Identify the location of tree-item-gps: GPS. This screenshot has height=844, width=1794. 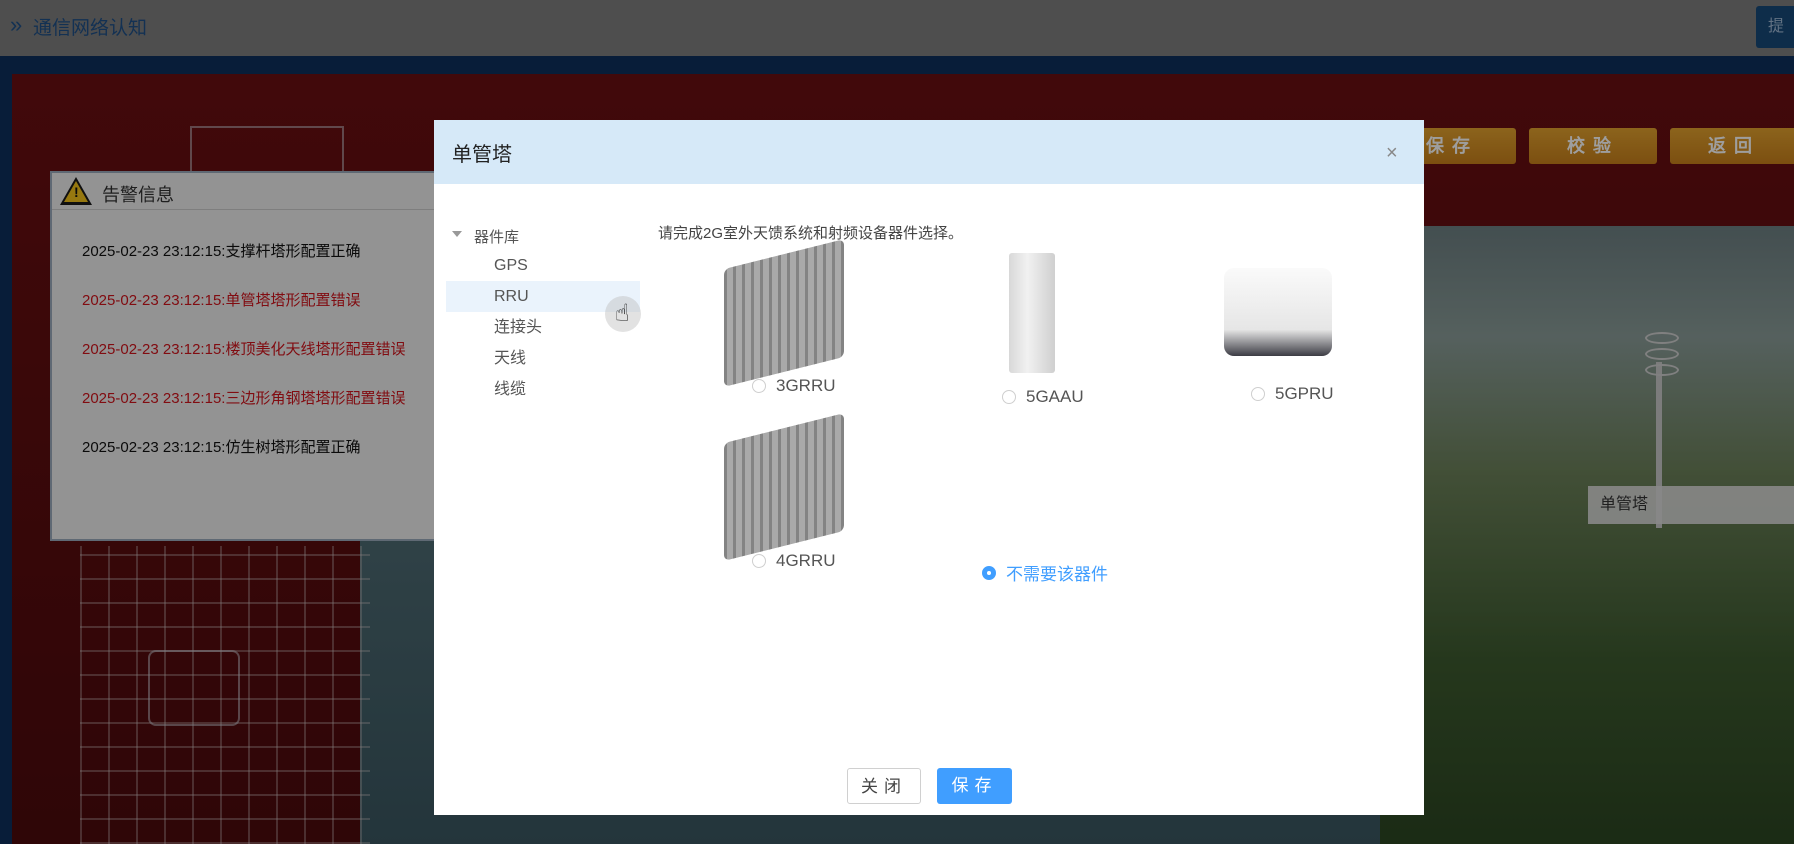
(543, 265).